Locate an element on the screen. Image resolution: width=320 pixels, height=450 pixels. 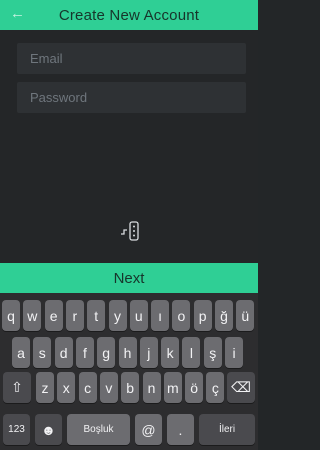
key-s: s is located at coordinates (42, 352).